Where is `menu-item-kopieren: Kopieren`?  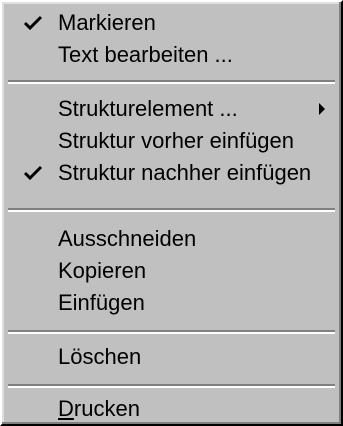 menu-item-kopieren: Kopieren is located at coordinates (171, 271).